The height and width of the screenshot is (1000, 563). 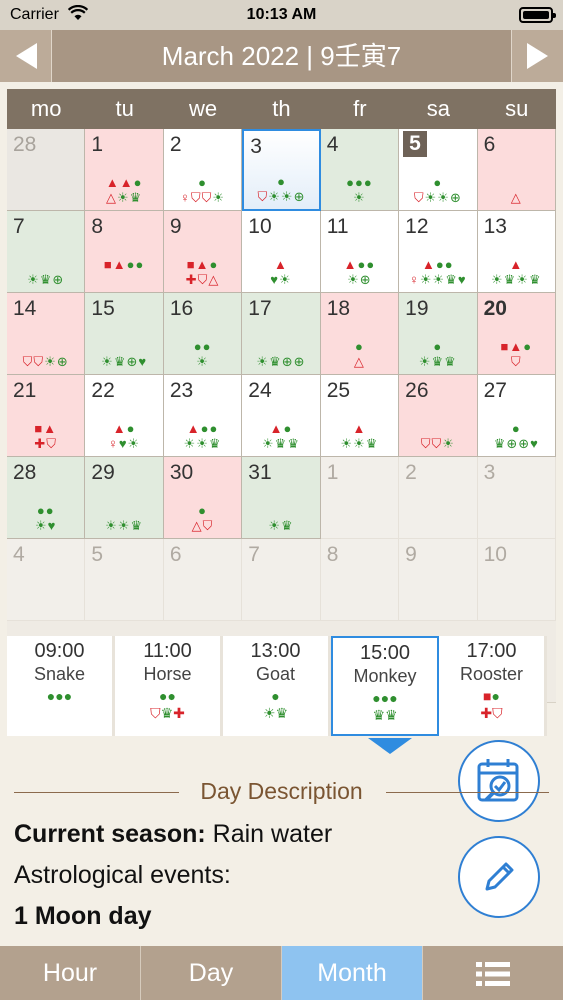 I want to click on day-symbols-bottom: ☀⊕, so click(x=359, y=279).